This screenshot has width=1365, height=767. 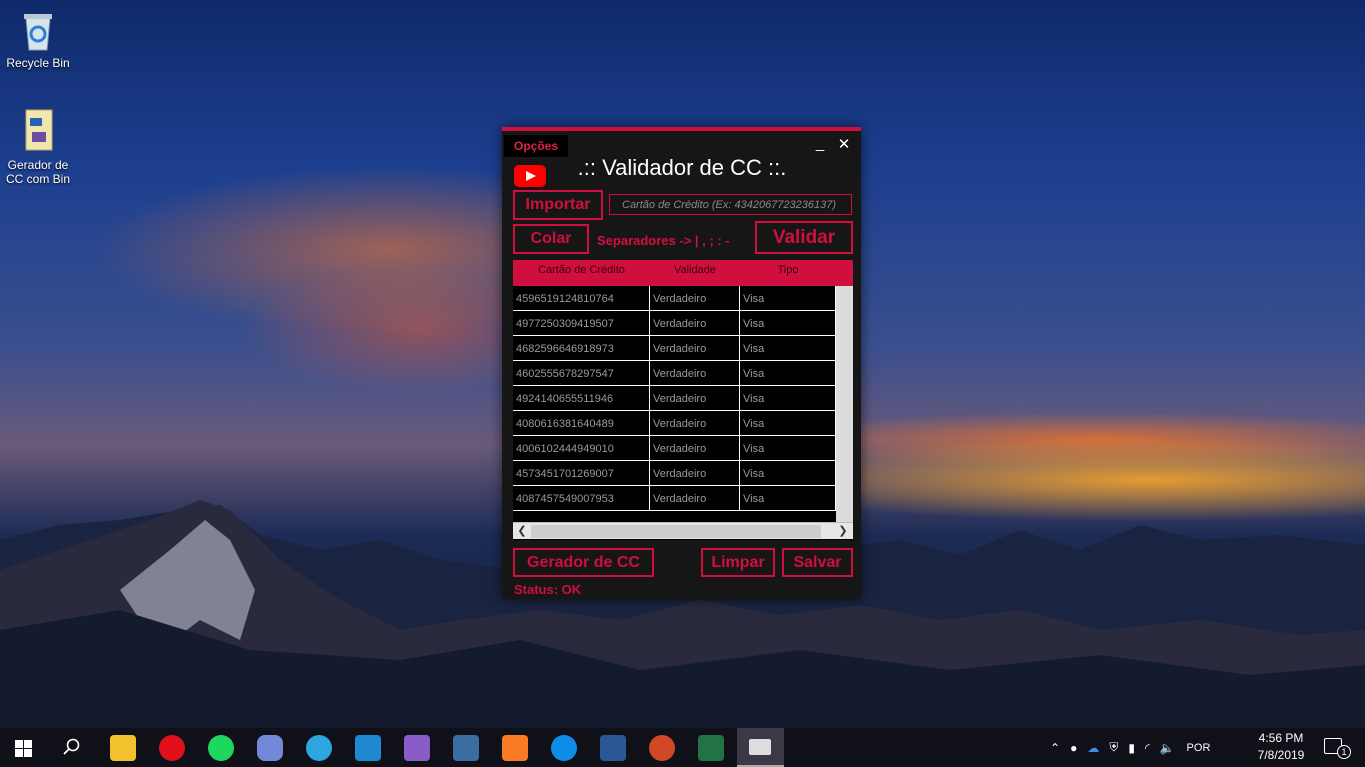 What do you see at coordinates (270, 748) in the screenshot?
I see `discord-icon` at bounding box center [270, 748].